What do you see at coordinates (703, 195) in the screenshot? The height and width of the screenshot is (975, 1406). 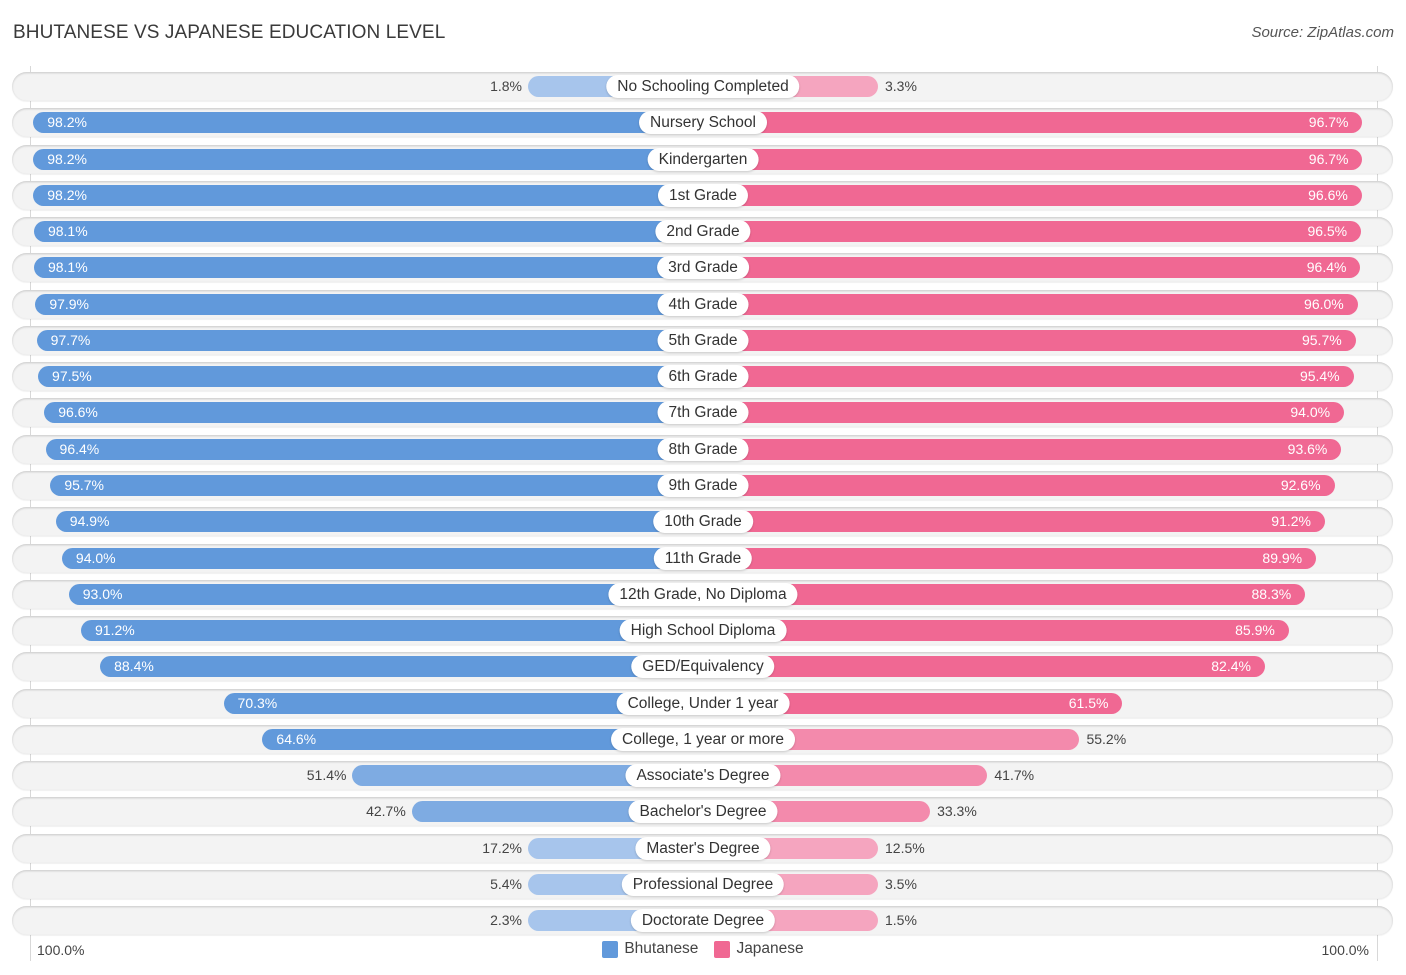 I see `category-label: 1st Grade` at bounding box center [703, 195].